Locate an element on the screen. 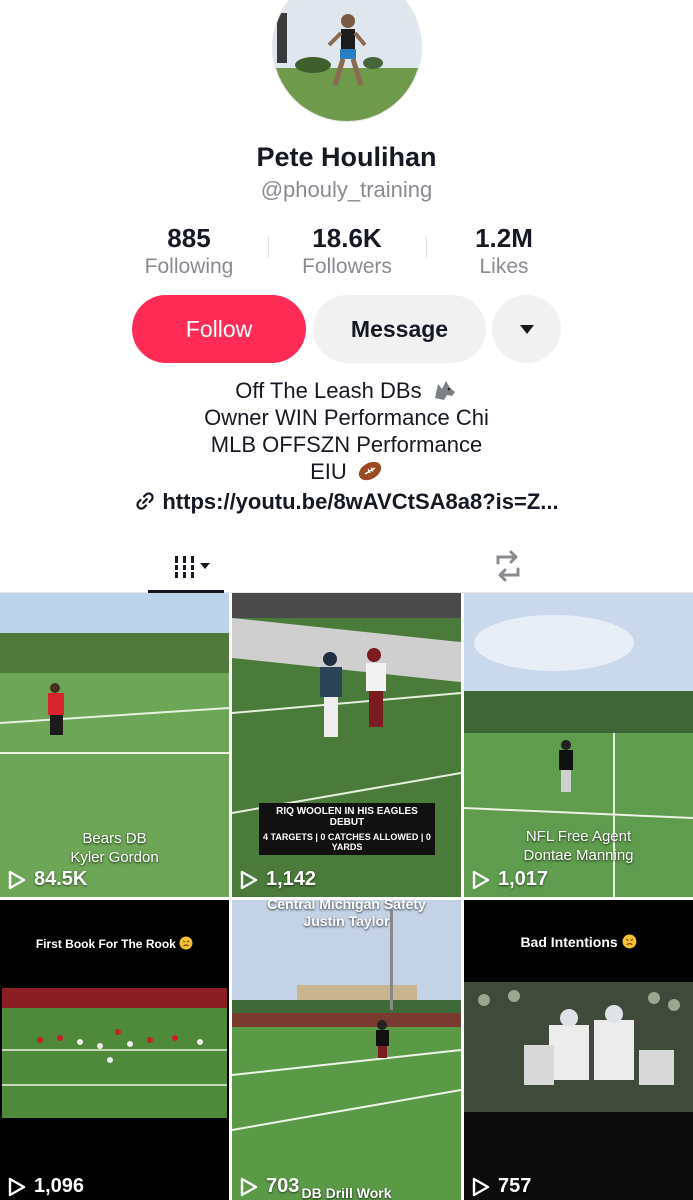 The width and height of the screenshot is (693, 1200). video-caption: First Book For The Rook is located at coordinates (105, 944).